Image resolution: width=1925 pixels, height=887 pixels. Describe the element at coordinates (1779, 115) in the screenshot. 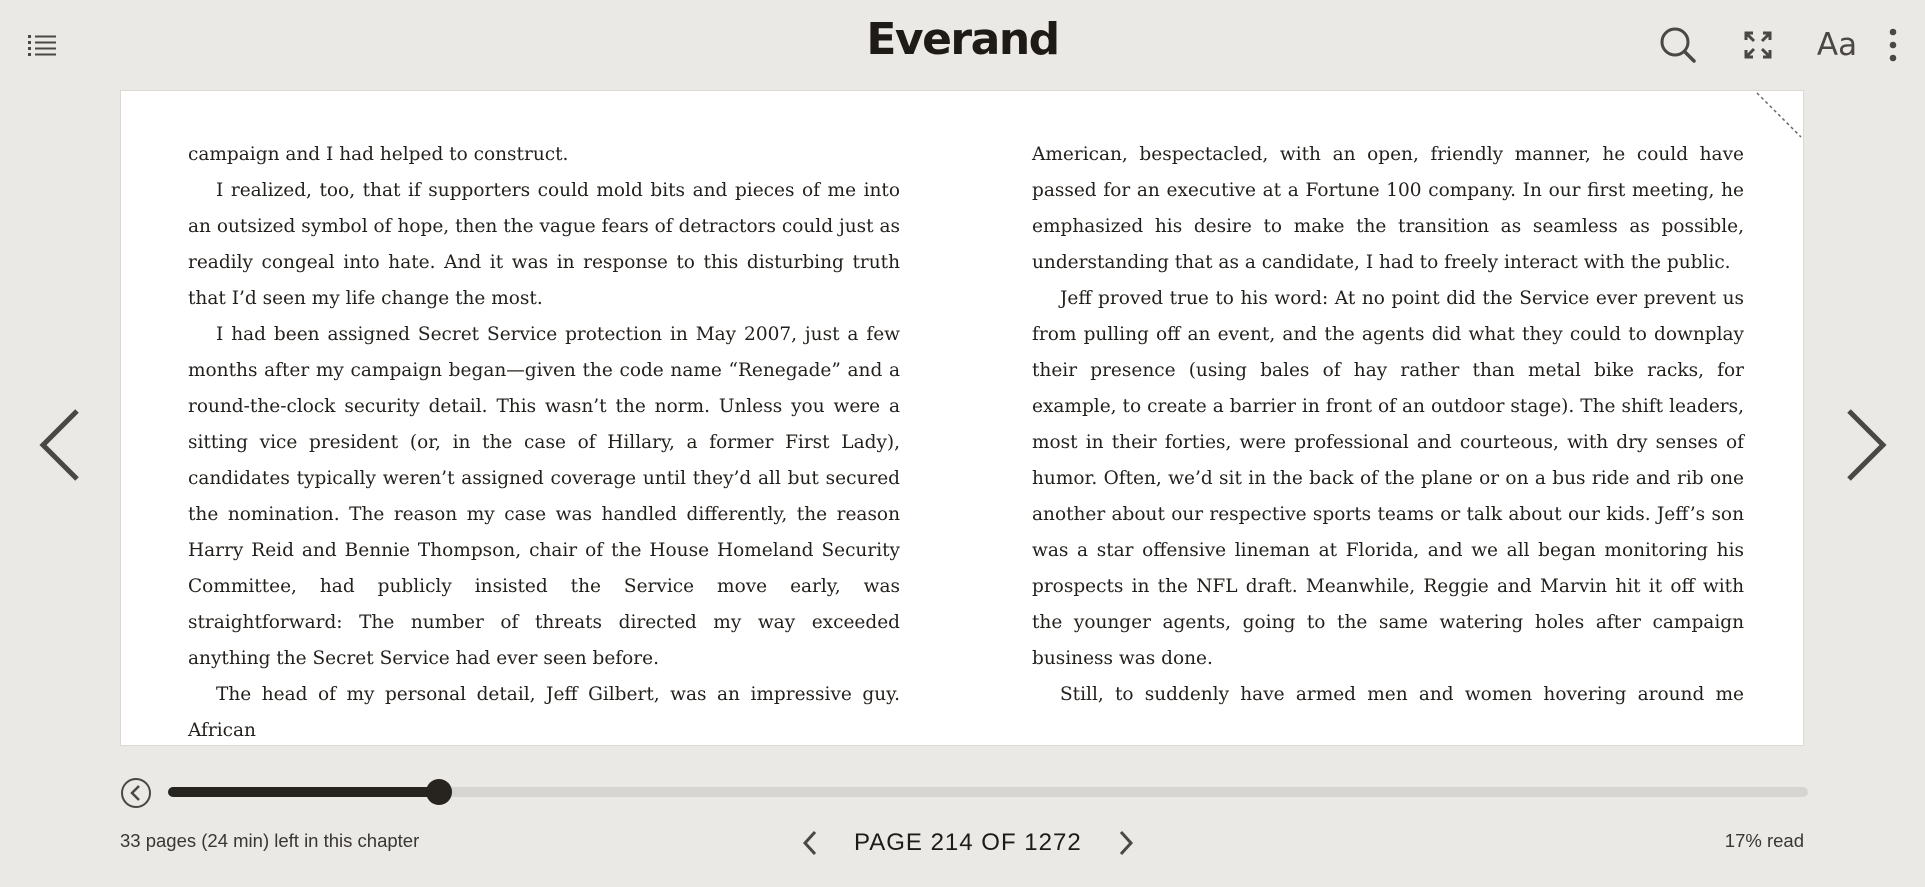

I see `bookmark-corner` at that location.